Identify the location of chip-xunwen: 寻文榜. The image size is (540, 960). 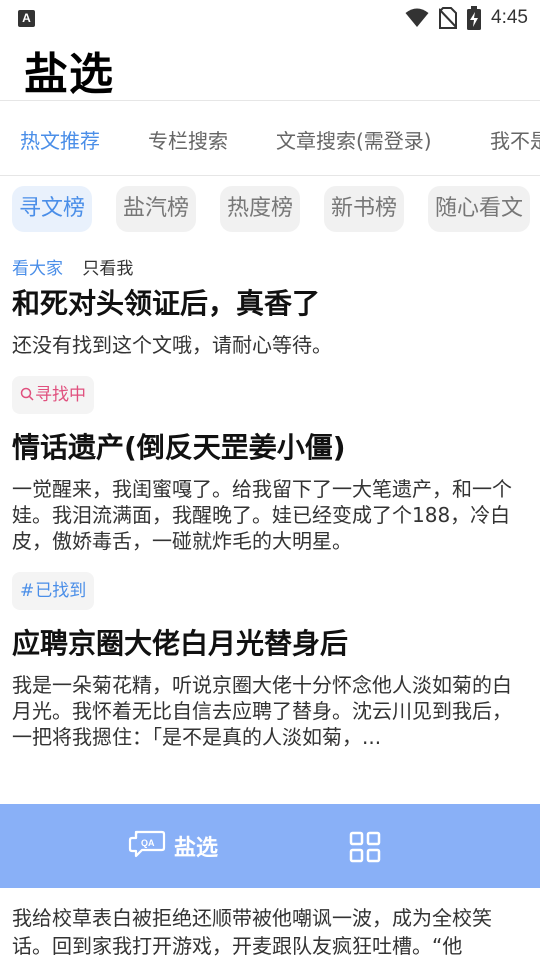
(52, 209).